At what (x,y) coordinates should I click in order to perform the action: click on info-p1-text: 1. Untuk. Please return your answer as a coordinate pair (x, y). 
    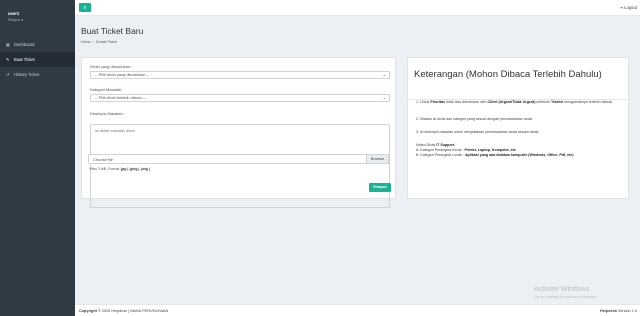
    Looking at the image, I should click on (423, 102).